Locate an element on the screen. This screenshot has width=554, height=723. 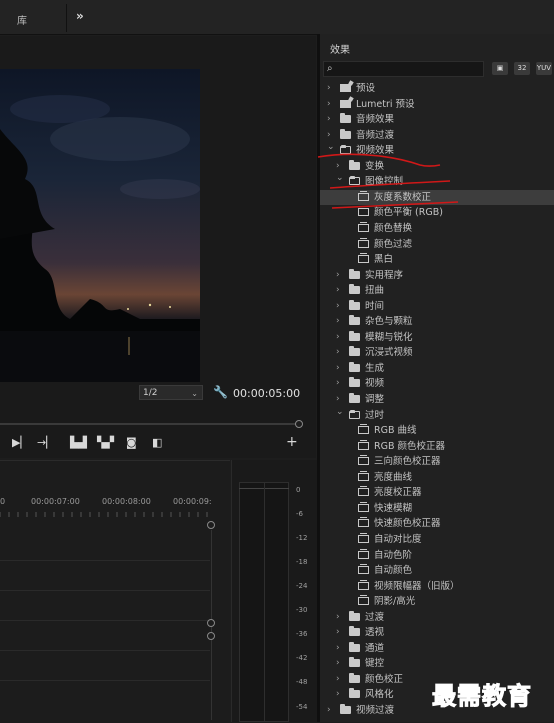
effect-folder: › 杂色与颗粒 is located at coordinates (437, 322).